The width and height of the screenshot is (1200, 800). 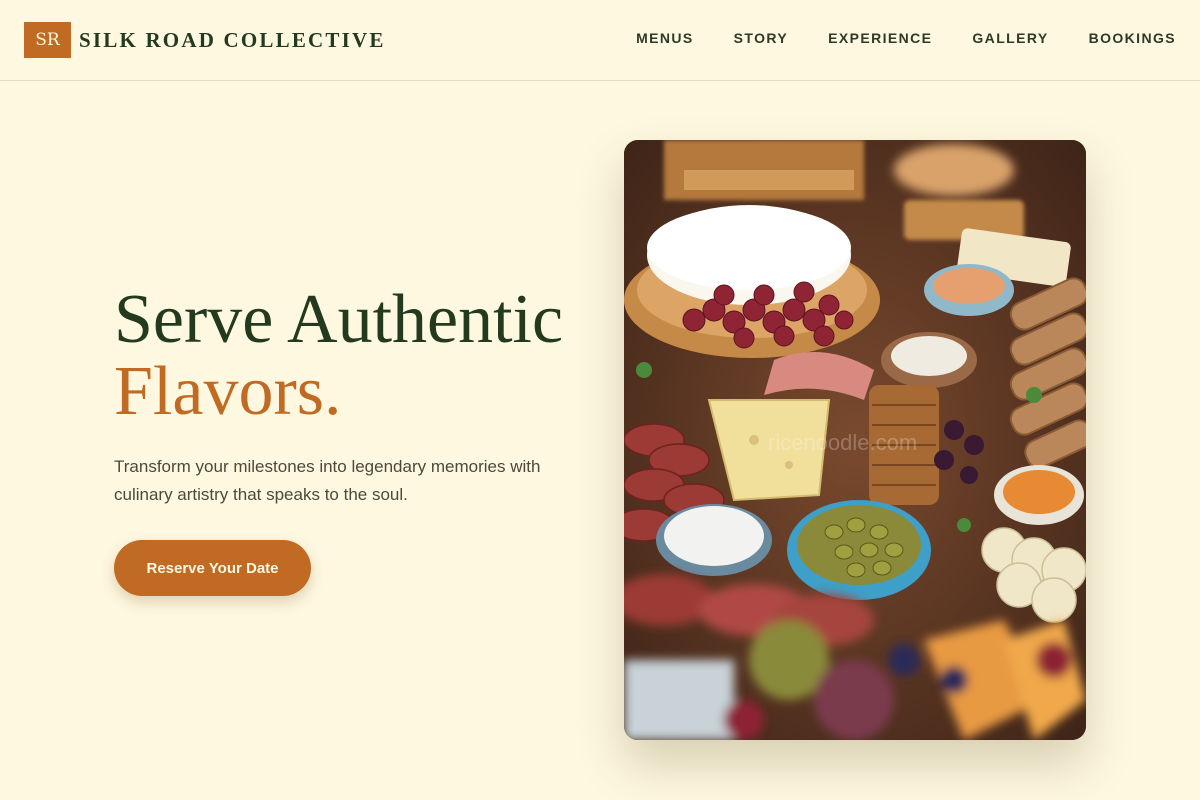 I want to click on hero-title: Serve Authentic Flavors., so click(x=338, y=356).